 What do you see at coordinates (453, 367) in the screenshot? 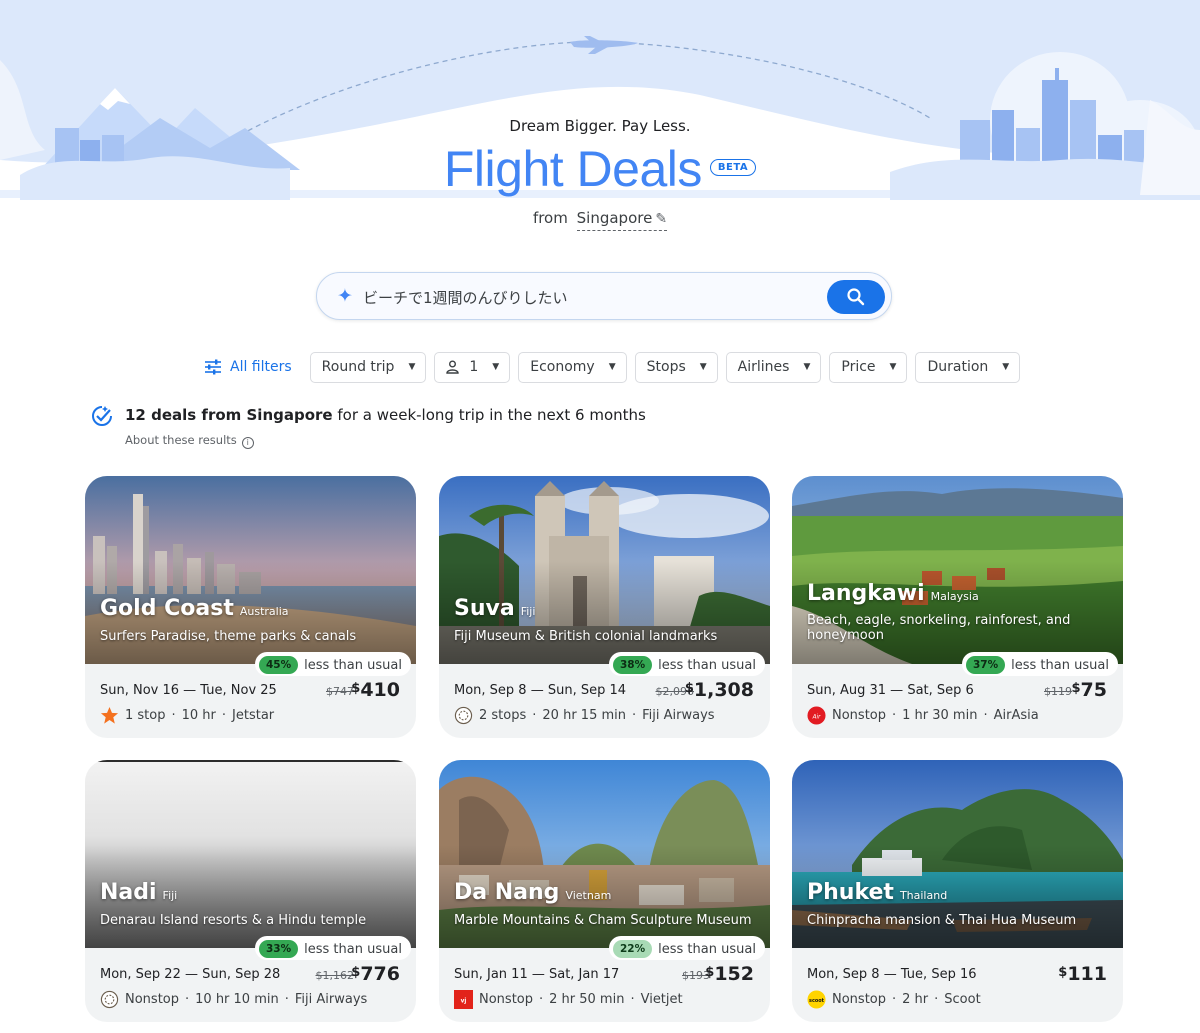
I see `person-icon` at bounding box center [453, 367].